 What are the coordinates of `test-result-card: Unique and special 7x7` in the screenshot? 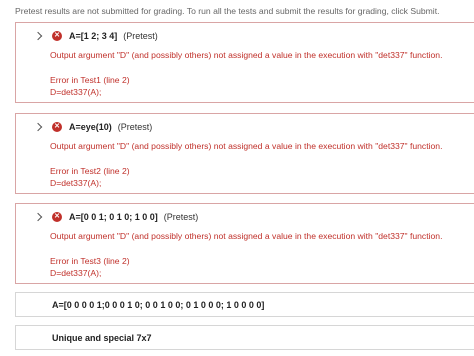 It's located at (244, 337).